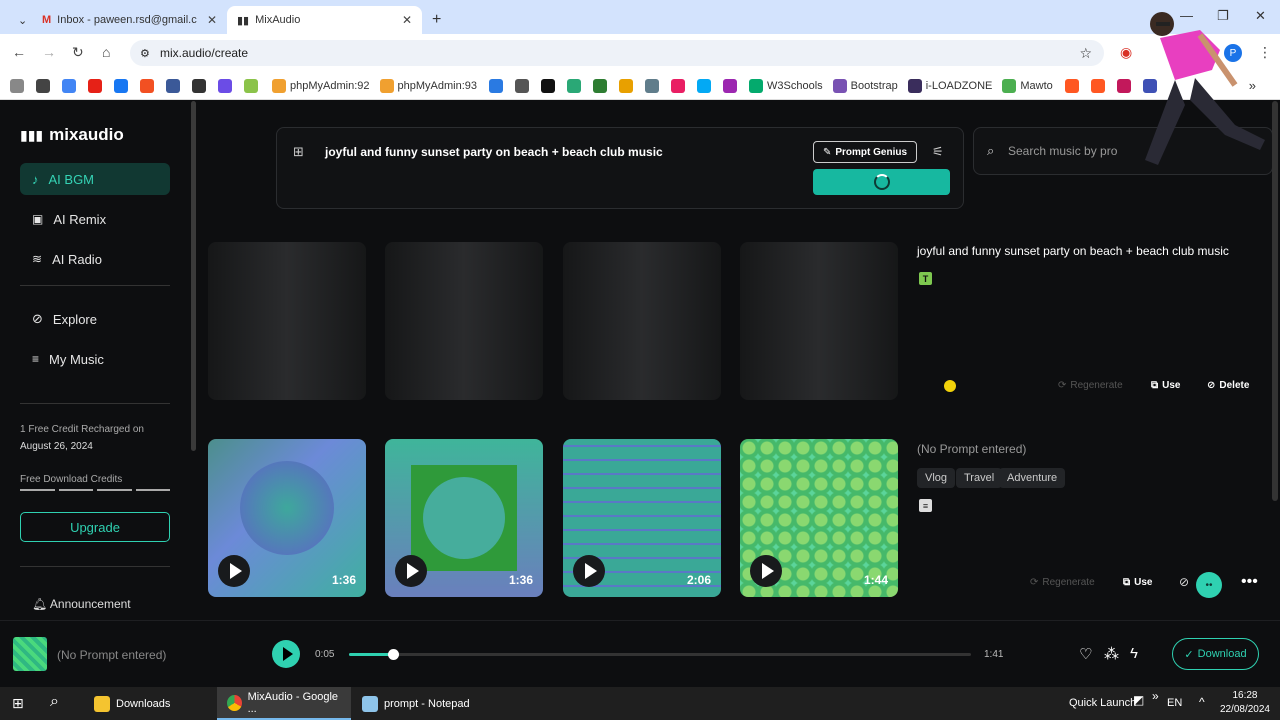 The width and height of the screenshot is (1280, 720). I want to click on settings-sliders-icon: ⚟, so click(938, 152).